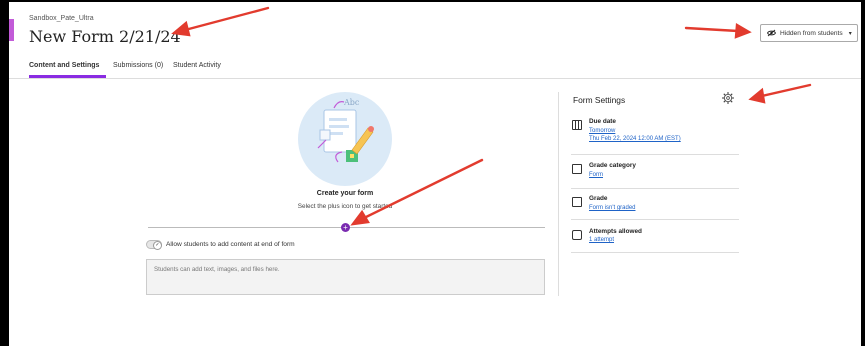 This screenshot has width=865, height=346. What do you see at coordinates (757, 95) in the screenshot?
I see `annotation-arrowhead-settings` at bounding box center [757, 95].